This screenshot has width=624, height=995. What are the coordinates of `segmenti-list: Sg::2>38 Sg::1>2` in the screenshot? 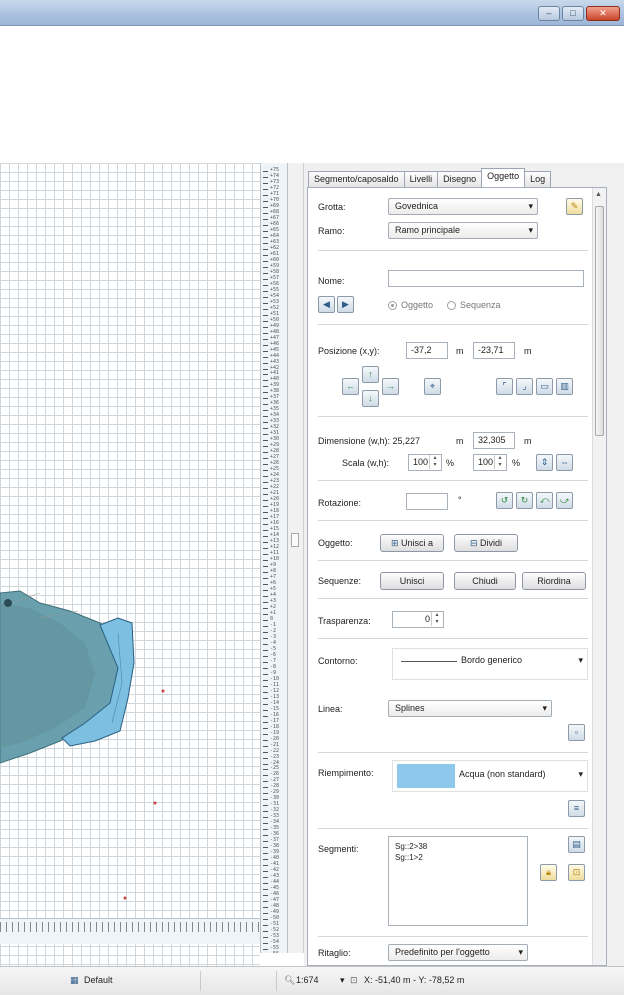 It's located at (458, 881).